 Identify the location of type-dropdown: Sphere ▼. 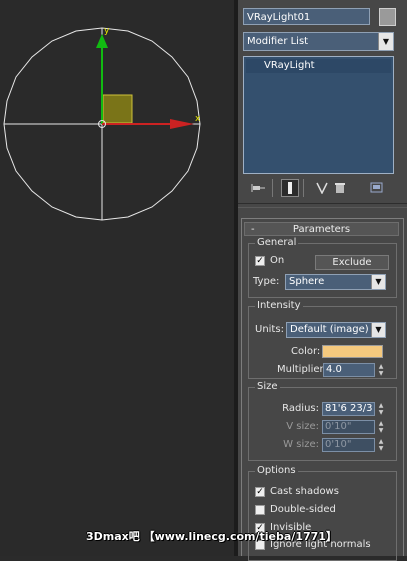
(335, 282).